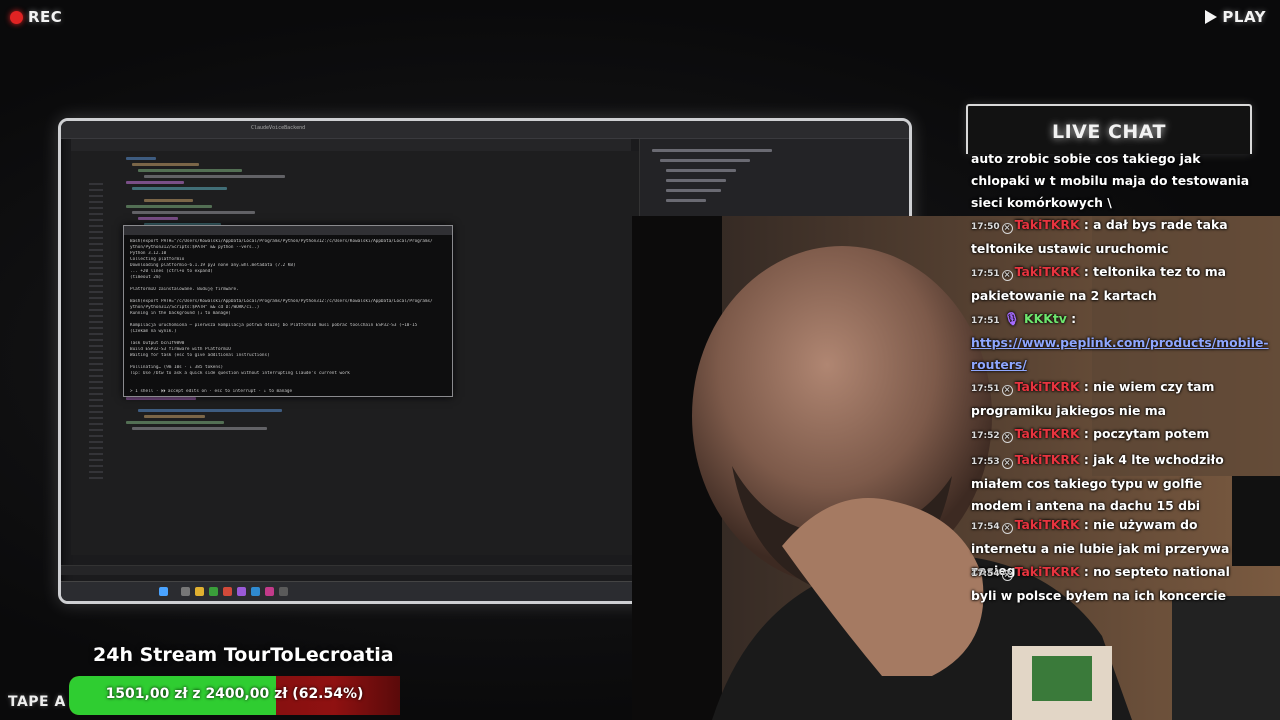 This screenshot has height=720, width=1280. What do you see at coordinates (37, 702) in the screenshot?
I see `tape-label: TAPE A` at bounding box center [37, 702].